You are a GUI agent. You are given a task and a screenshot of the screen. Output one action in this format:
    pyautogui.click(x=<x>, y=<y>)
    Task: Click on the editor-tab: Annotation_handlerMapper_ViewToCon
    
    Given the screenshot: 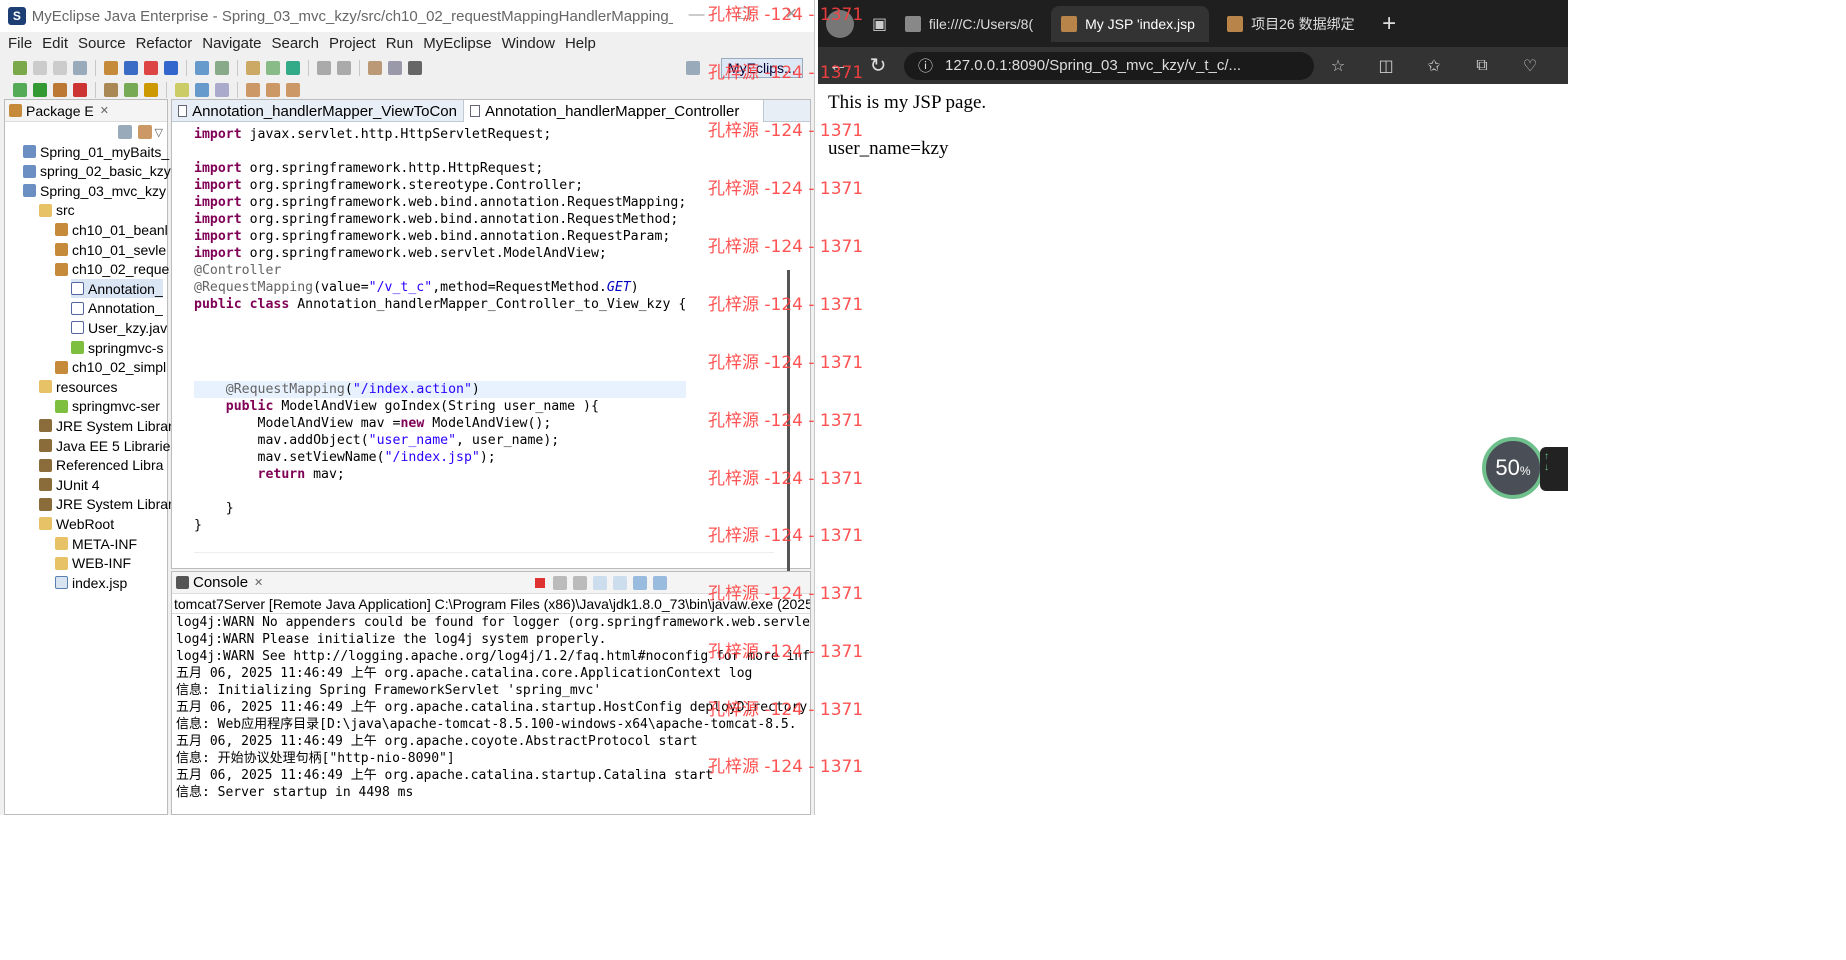 What is the action you would take?
    pyautogui.click(x=318, y=111)
    